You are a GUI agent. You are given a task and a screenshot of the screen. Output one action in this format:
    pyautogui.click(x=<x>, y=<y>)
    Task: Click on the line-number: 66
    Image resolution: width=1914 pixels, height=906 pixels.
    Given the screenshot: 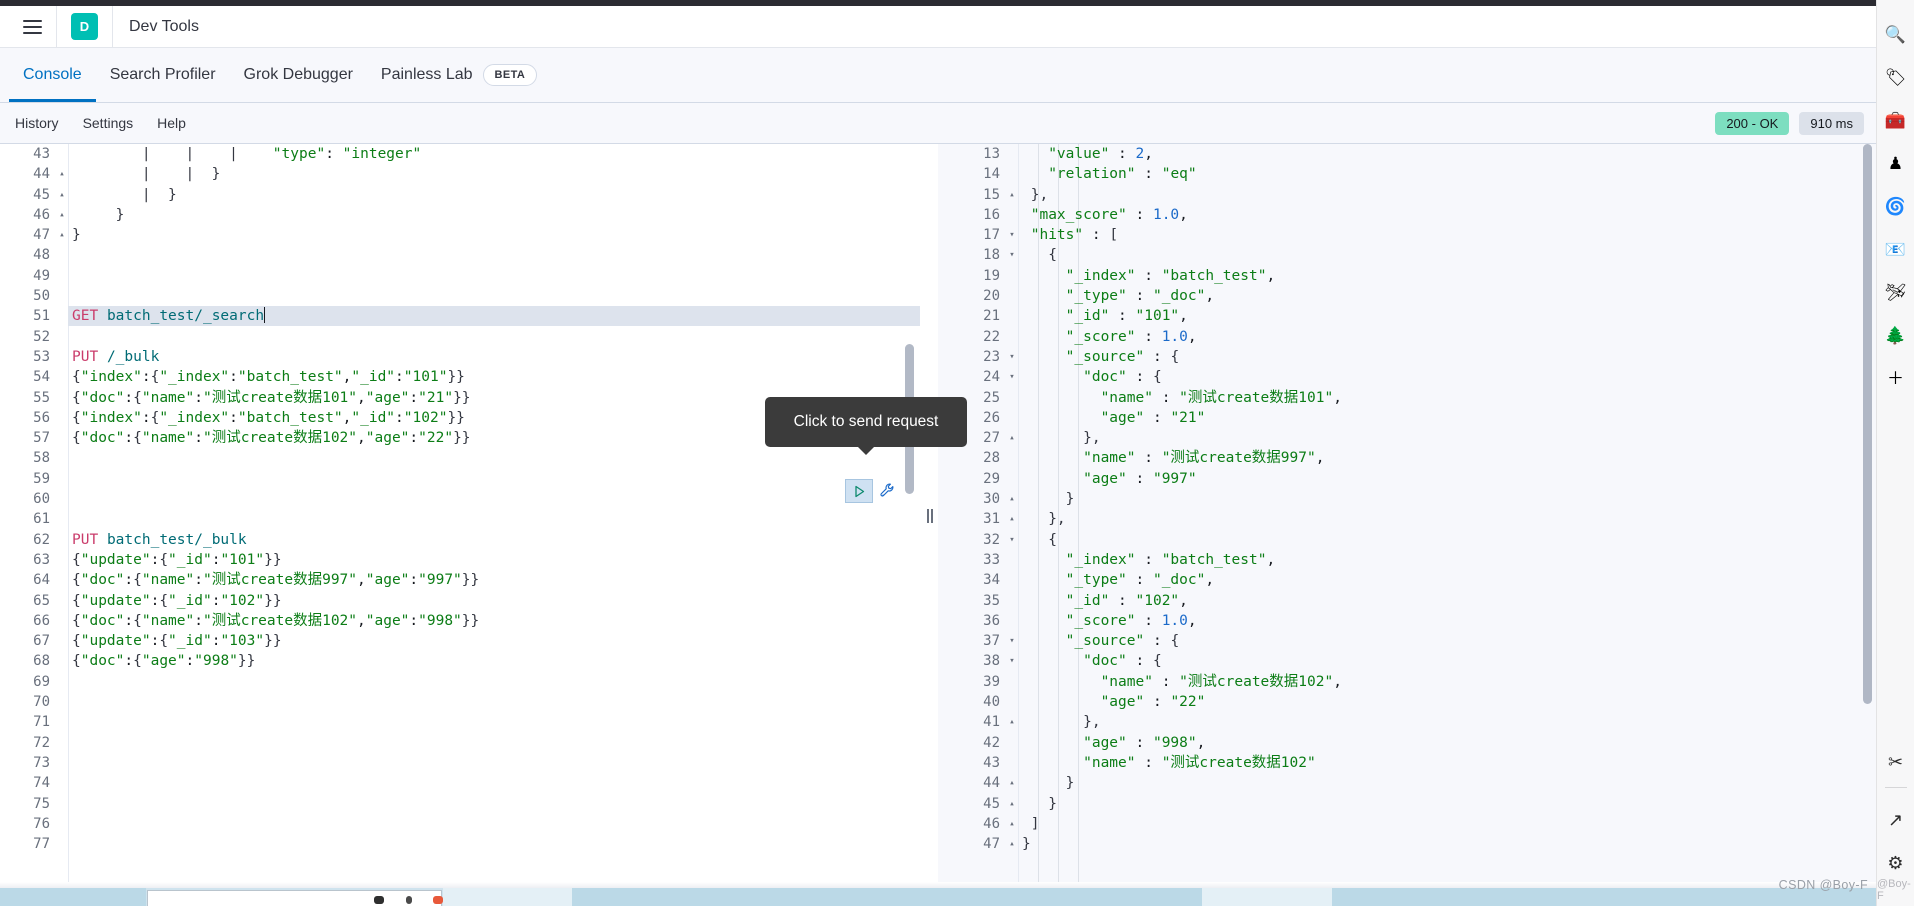 What is the action you would take?
    pyautogui.click(x=28, y=621)
    